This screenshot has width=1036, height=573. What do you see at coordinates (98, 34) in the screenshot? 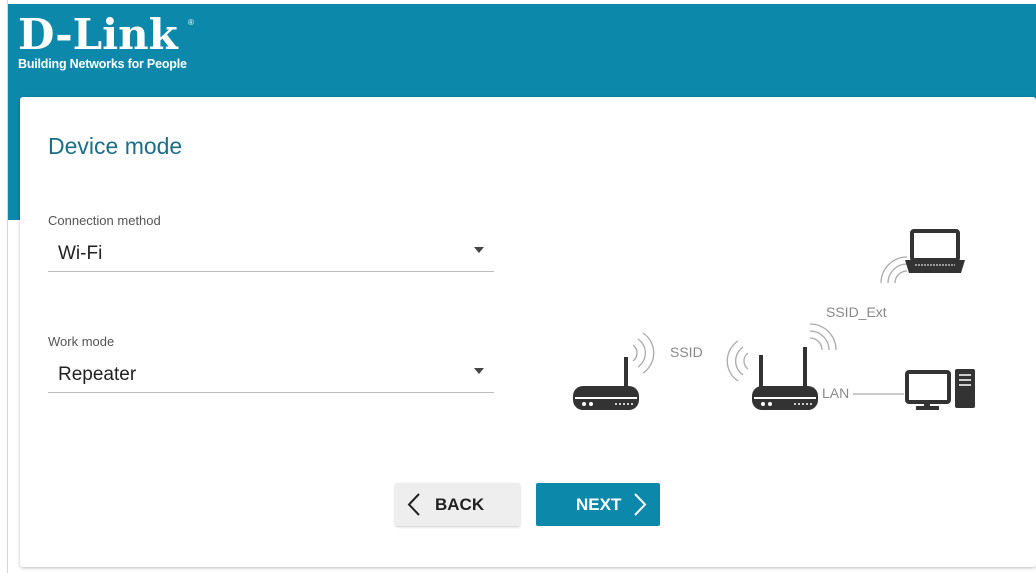
I see `logo-wordmark: D-Link` at bounding box center [98, 34].